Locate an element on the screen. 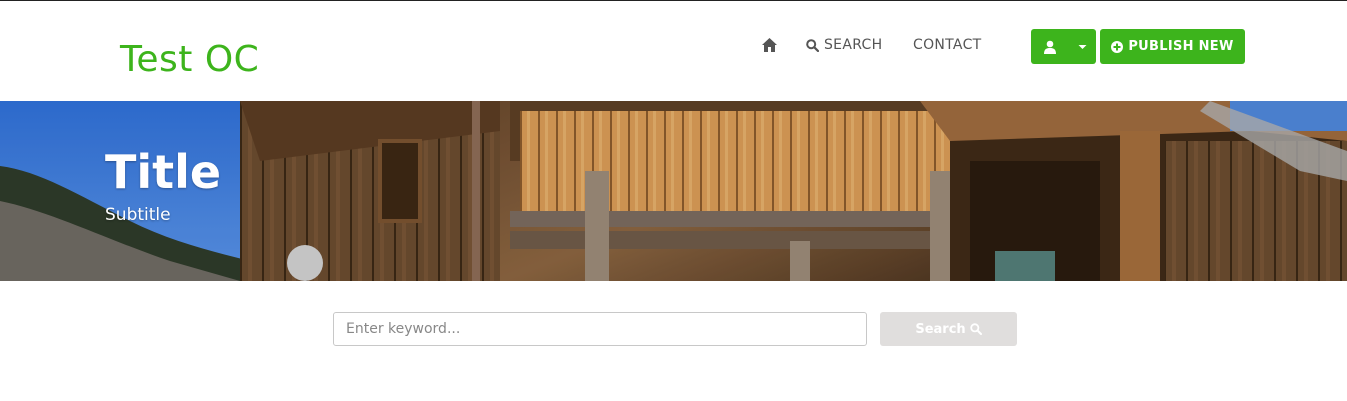 The image size is (1347, 401). nav-search-label: SEARCH is located at coordinates (853, 45).